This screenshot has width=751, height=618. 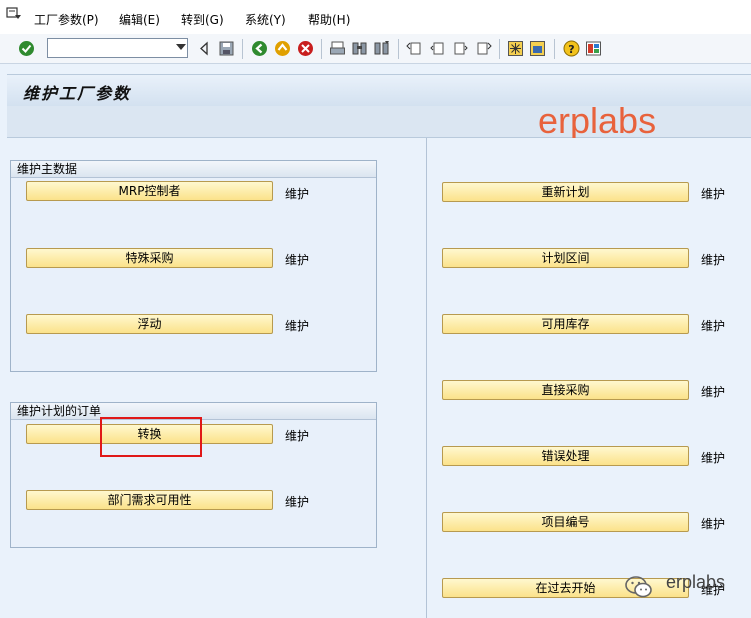 What do you see at coordinates (77, 93) in the screenshot?
I see `page-title: 维护工厂参数` at bounding box center [77, 93].